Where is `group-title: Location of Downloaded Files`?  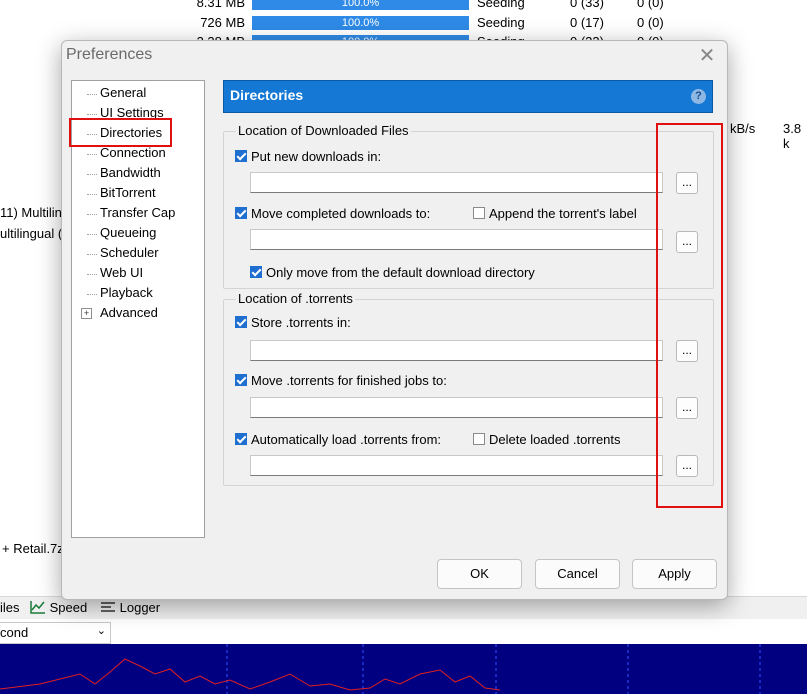 group-title: Location of Downloaded Files is located at coordinates (323, 130).